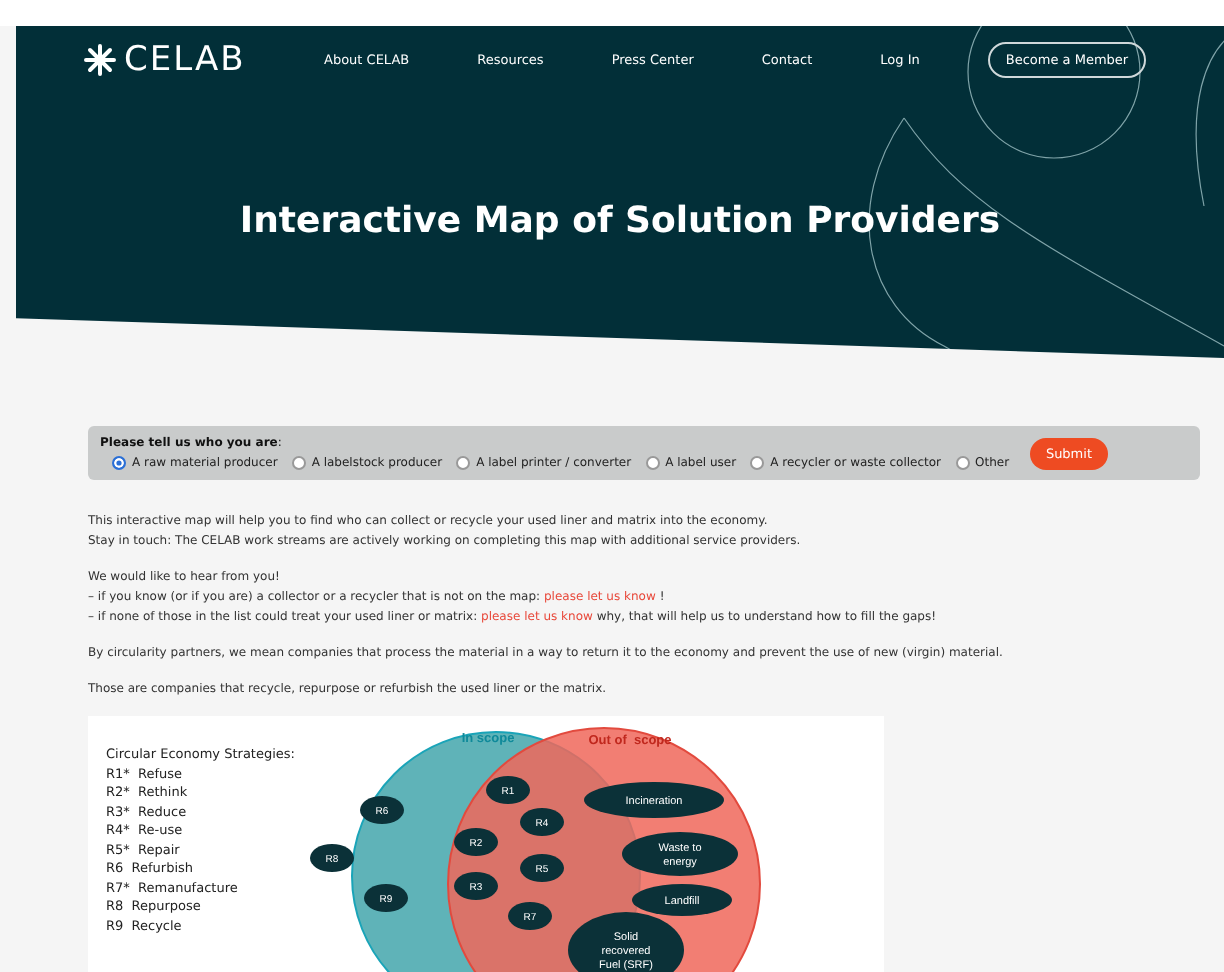  I want to click on logo-text: CELAB, so click(185, 60).